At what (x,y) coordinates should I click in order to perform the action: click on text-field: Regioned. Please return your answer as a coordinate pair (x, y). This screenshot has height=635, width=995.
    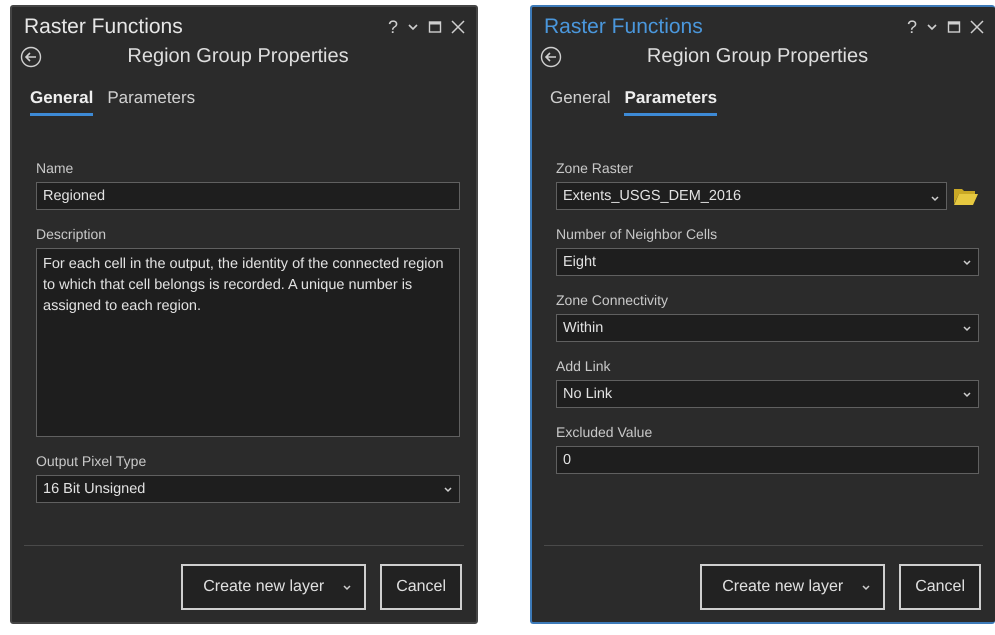
    Looking at the image, I should click on (248, 196).